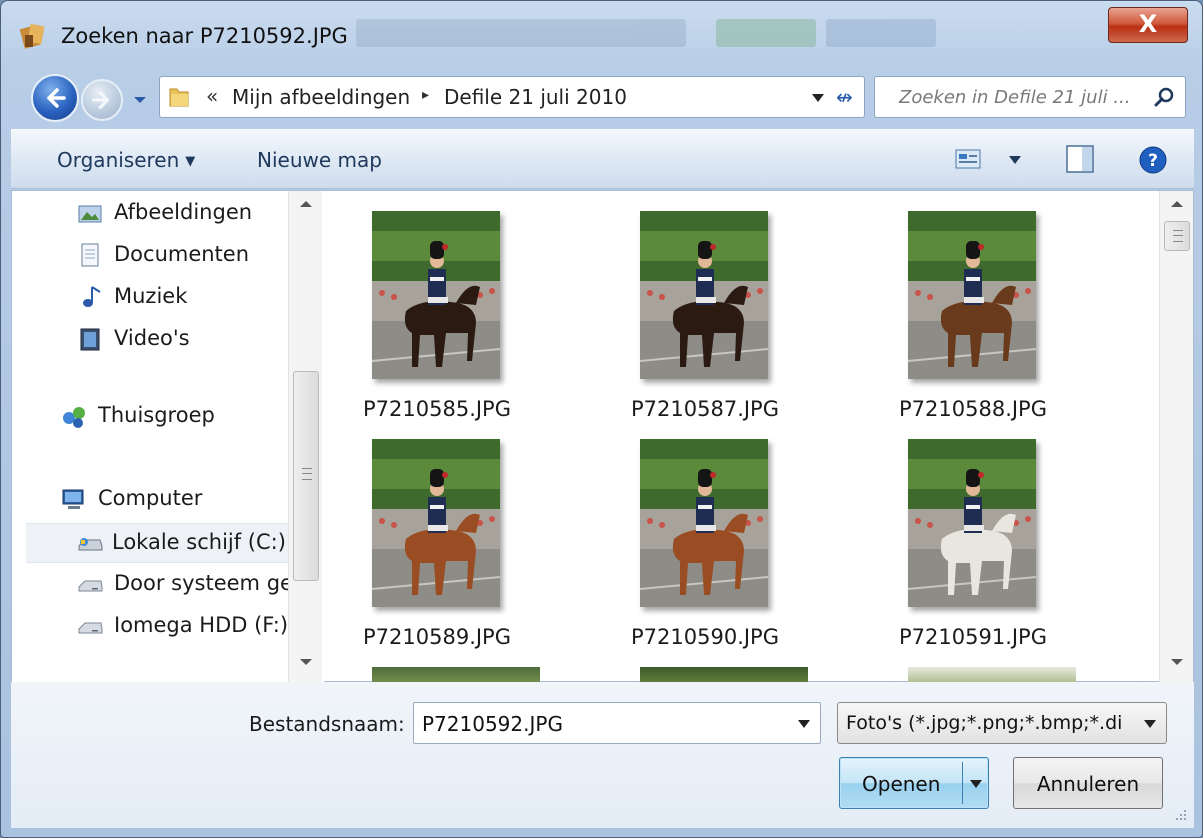  Describe the element at coordinates (152, 338) in the screenshot. I see `sidebar-item-label: Video's` at that location.